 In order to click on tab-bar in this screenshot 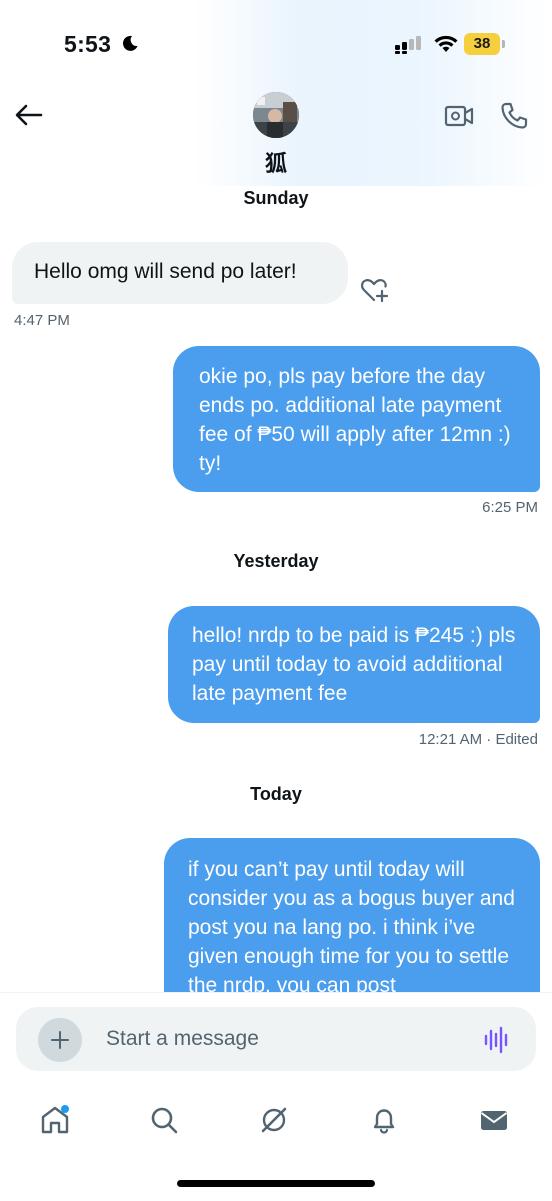, I will do `click(276, 1120)`.